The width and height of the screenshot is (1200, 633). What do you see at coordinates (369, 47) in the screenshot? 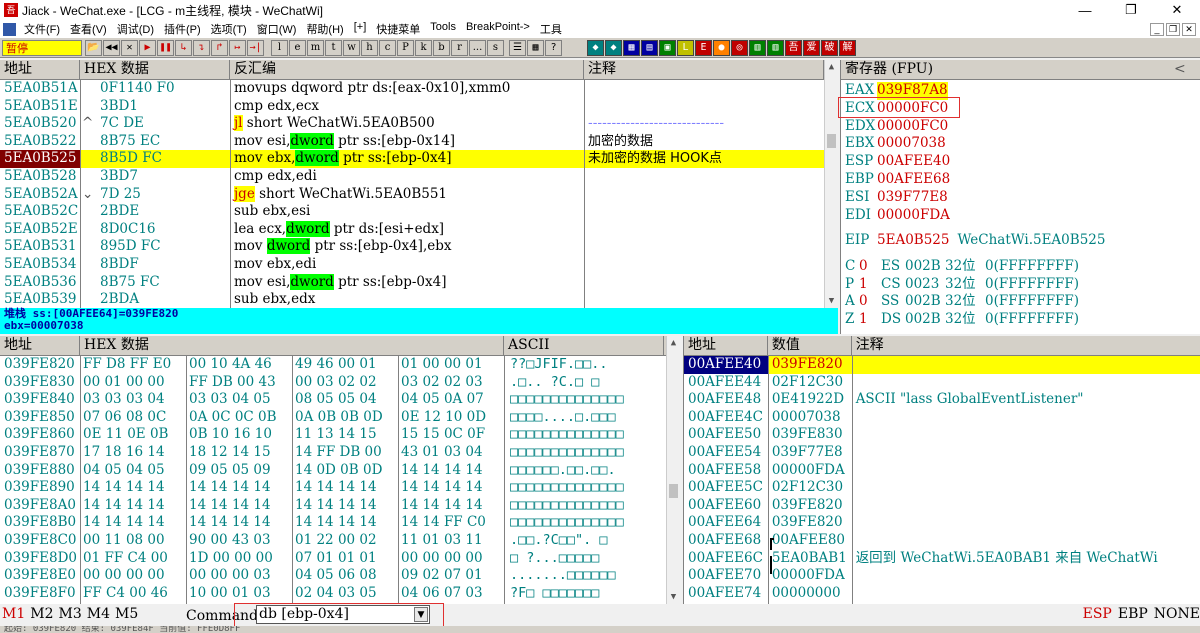
I see `toolbar-letter-5: h` at bounding box center [369, 47].